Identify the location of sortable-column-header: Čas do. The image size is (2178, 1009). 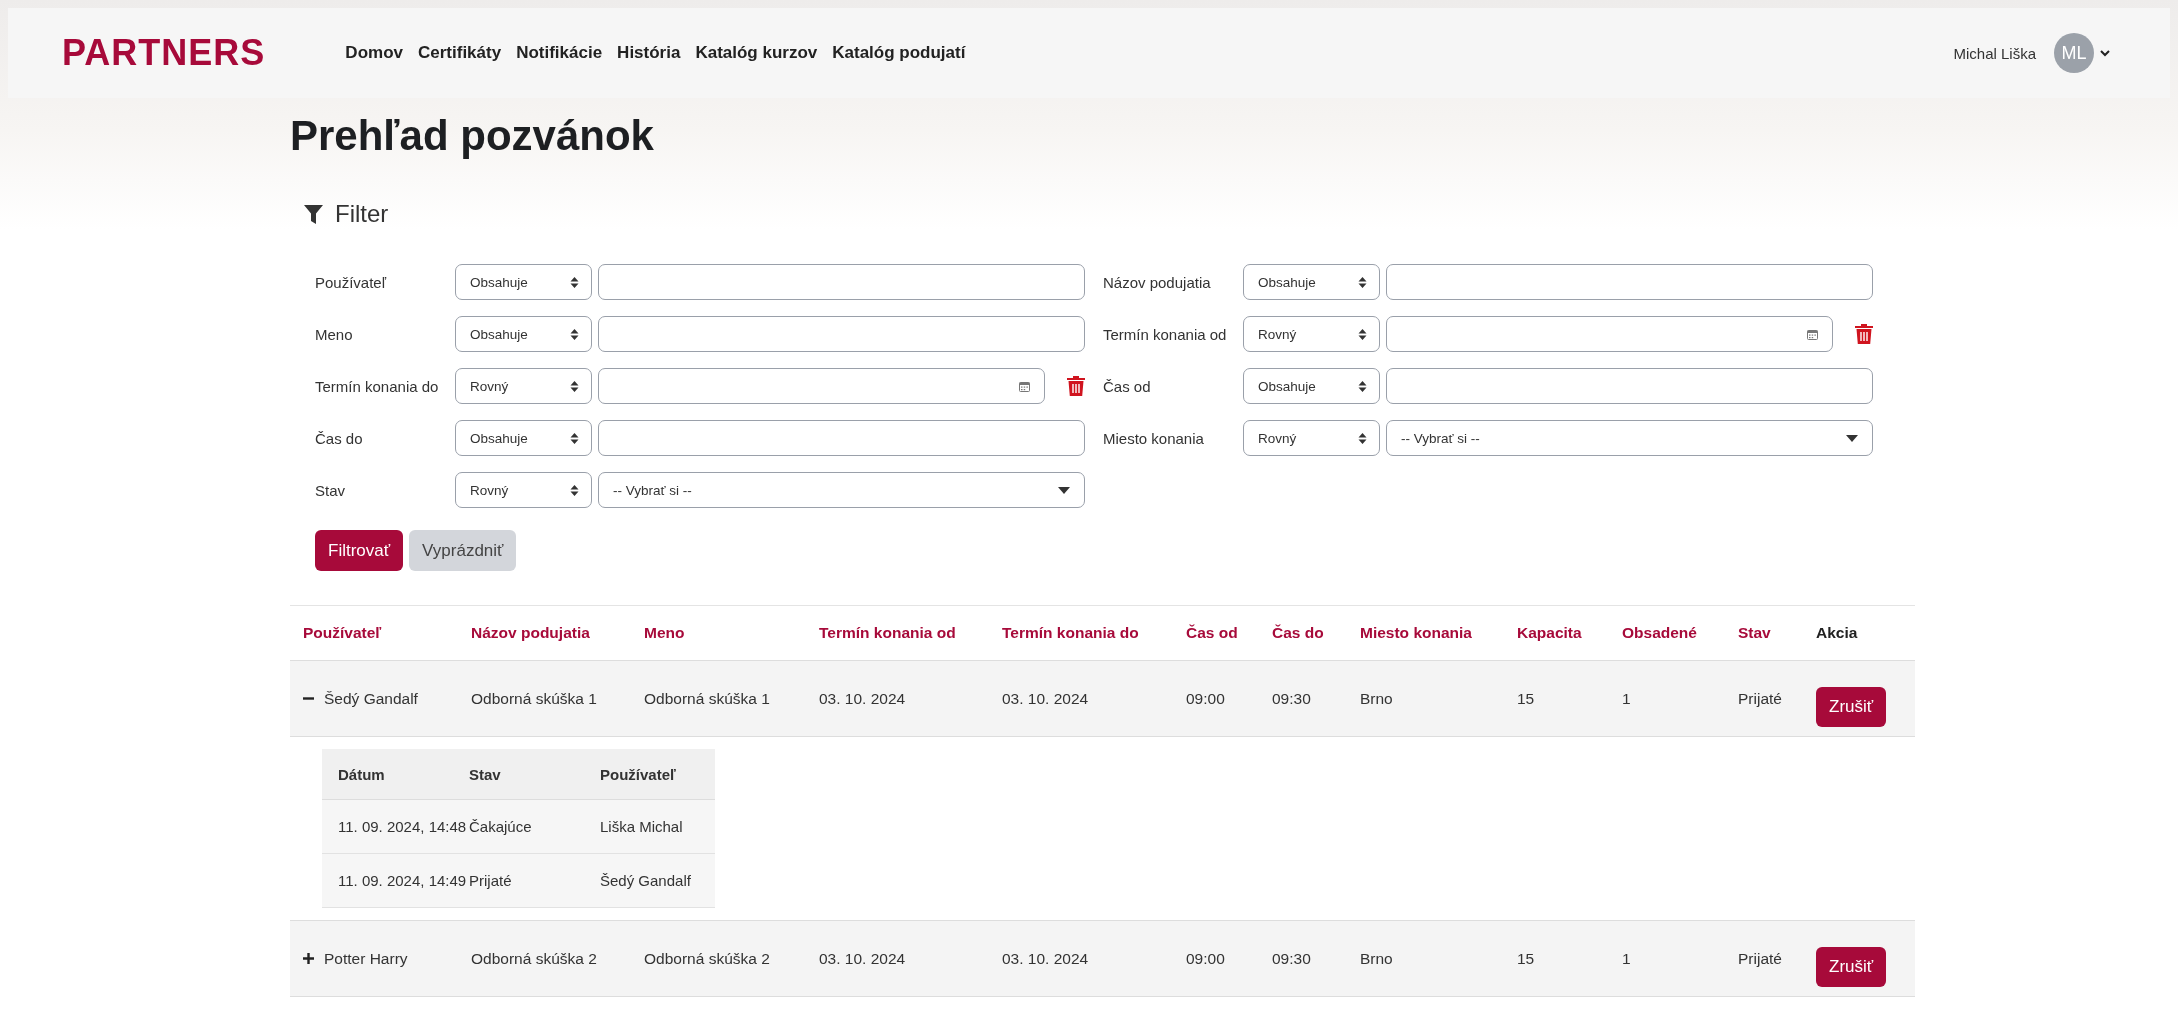
(1298, 632).